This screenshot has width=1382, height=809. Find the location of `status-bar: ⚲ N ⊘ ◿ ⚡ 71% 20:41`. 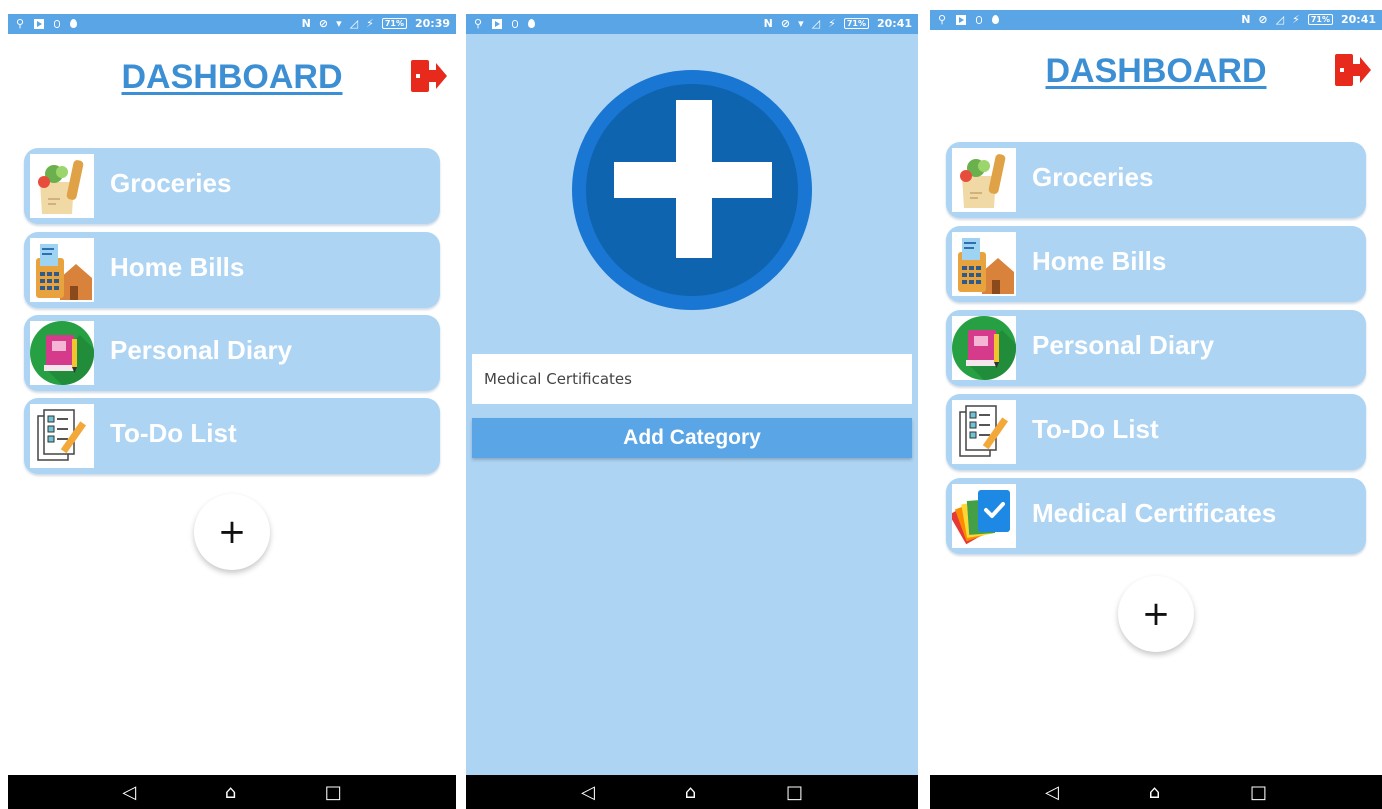

status-bar: ⚲ N ⊘ ◿ ⚡ 71% 20:41 is located at coordinates (1156, 20).